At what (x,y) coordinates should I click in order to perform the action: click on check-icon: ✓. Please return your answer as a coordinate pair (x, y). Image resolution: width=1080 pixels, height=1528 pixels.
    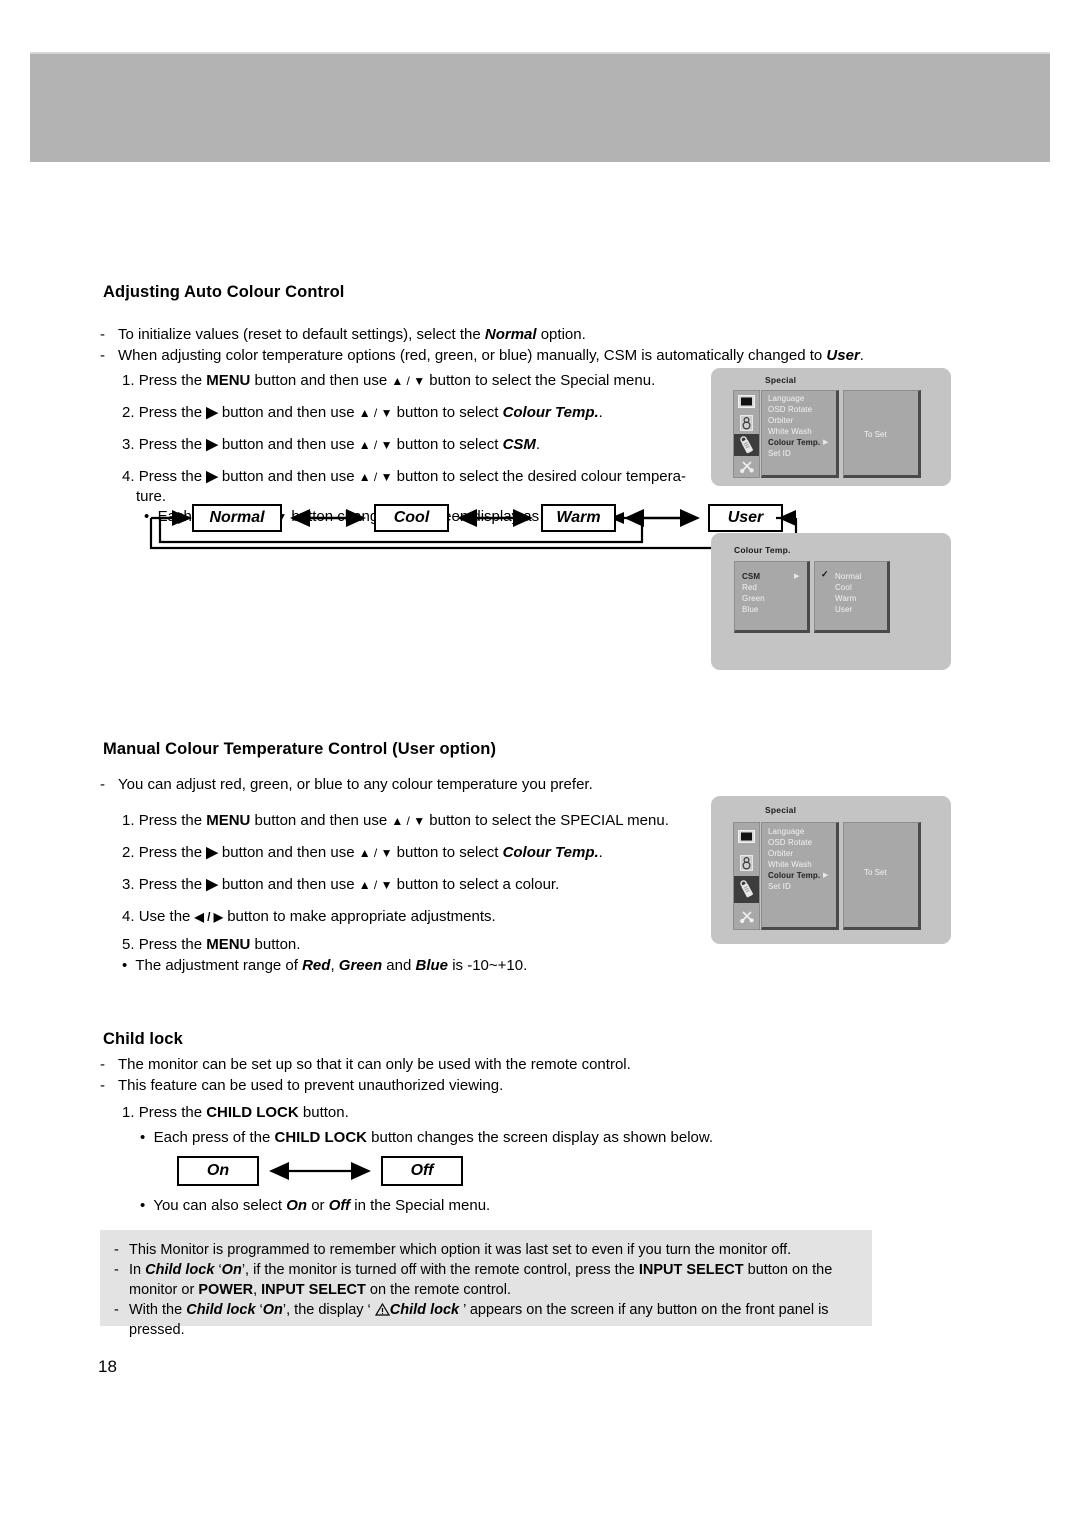
    Looking at the image, I should click on (825, 574).